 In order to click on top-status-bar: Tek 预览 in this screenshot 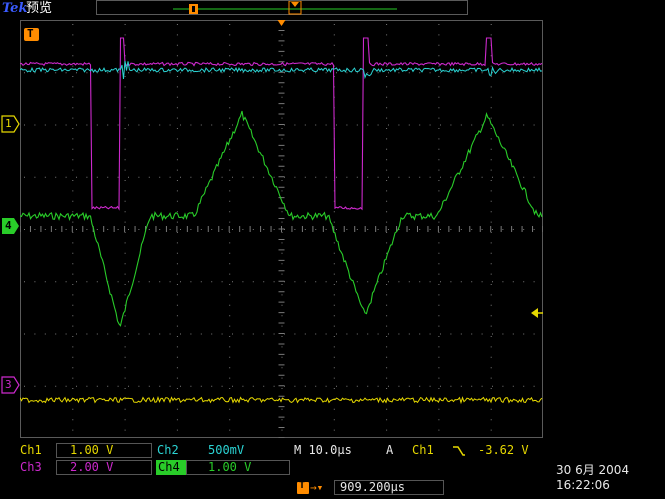, I will do `click(332, 8)`.